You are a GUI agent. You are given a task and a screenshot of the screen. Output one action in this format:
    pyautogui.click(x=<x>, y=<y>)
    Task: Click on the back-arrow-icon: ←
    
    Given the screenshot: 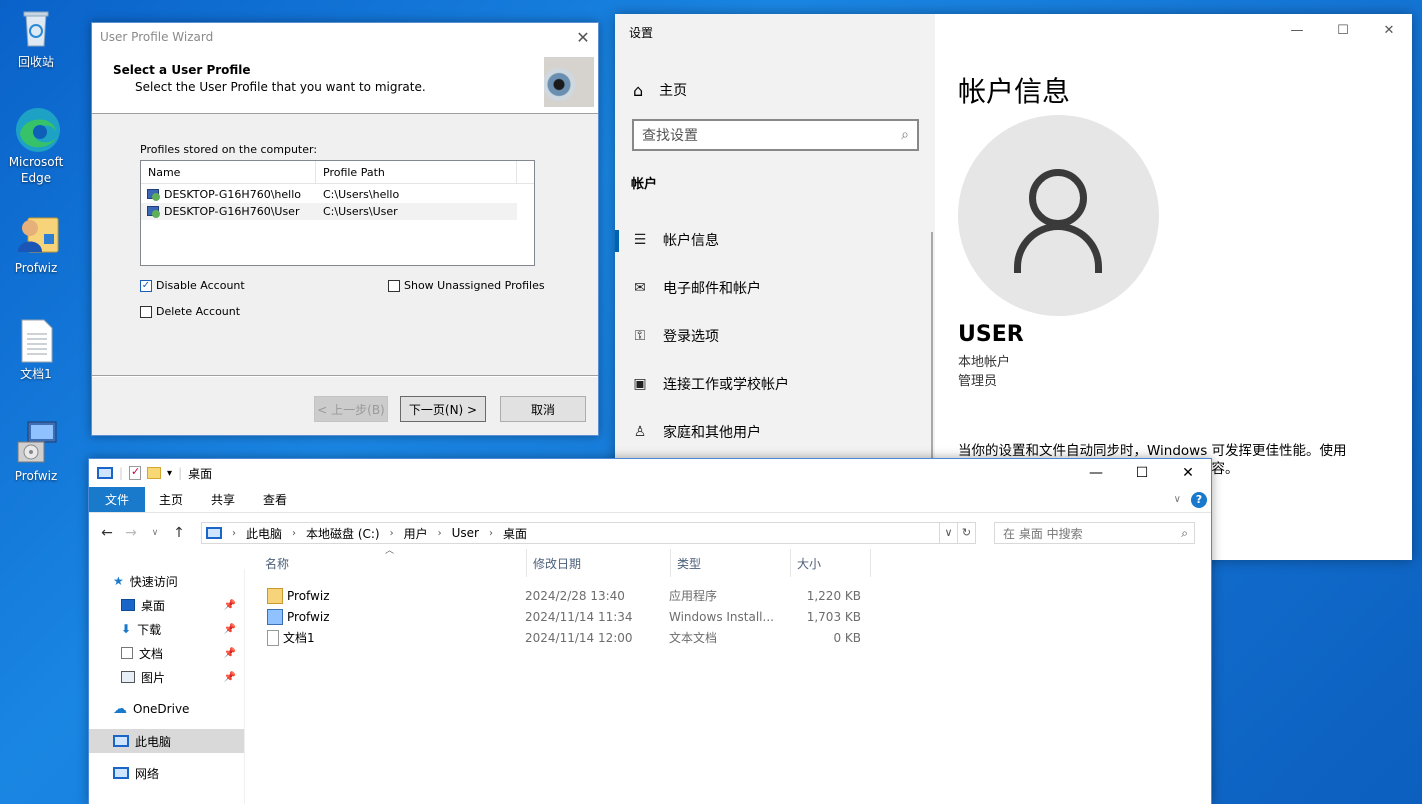 What is the action you would take?
    pyautogui.click(x=107, y=533)
    